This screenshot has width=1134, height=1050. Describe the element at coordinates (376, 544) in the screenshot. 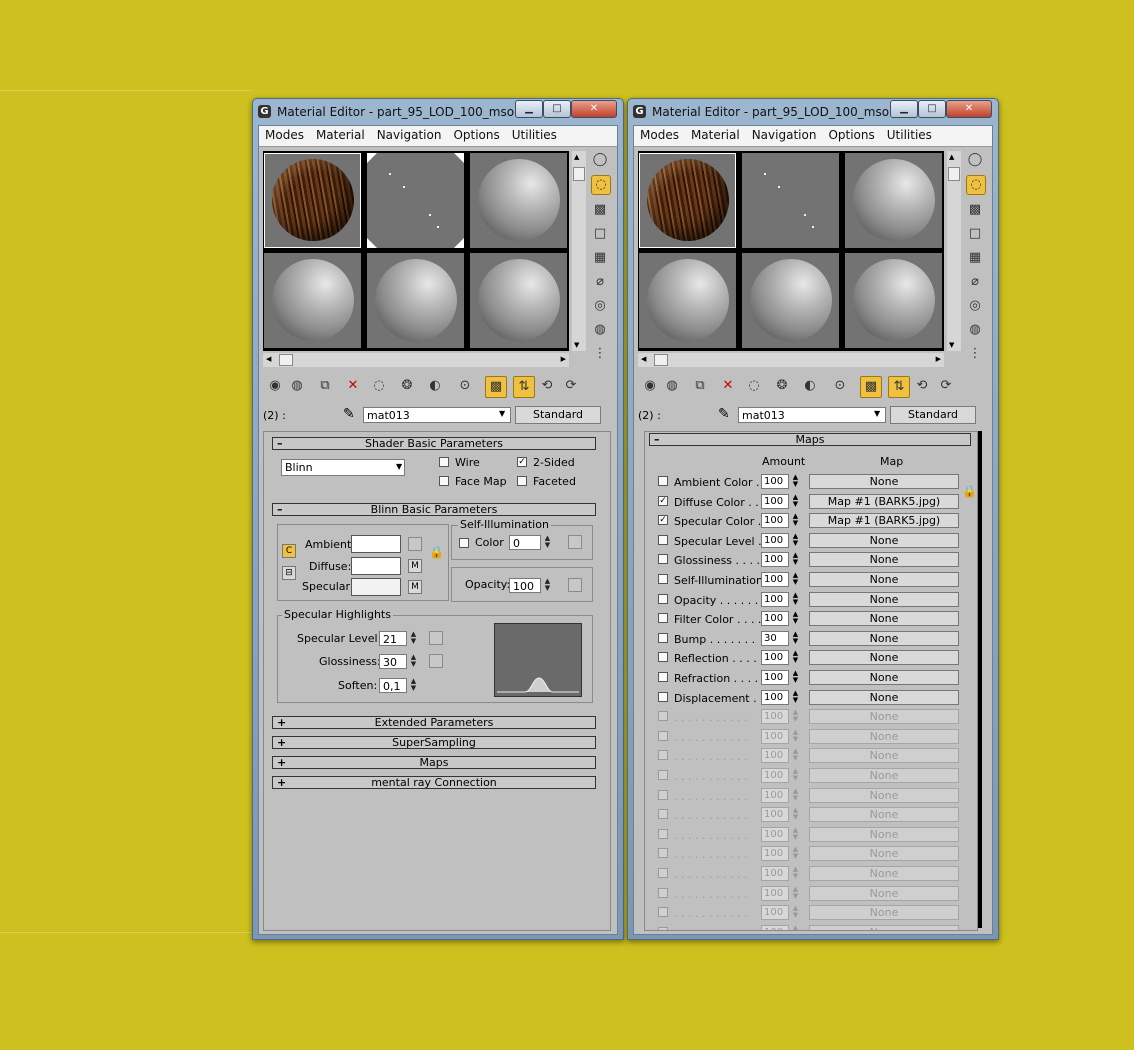

I see `ambient-color-swatch` at that location.